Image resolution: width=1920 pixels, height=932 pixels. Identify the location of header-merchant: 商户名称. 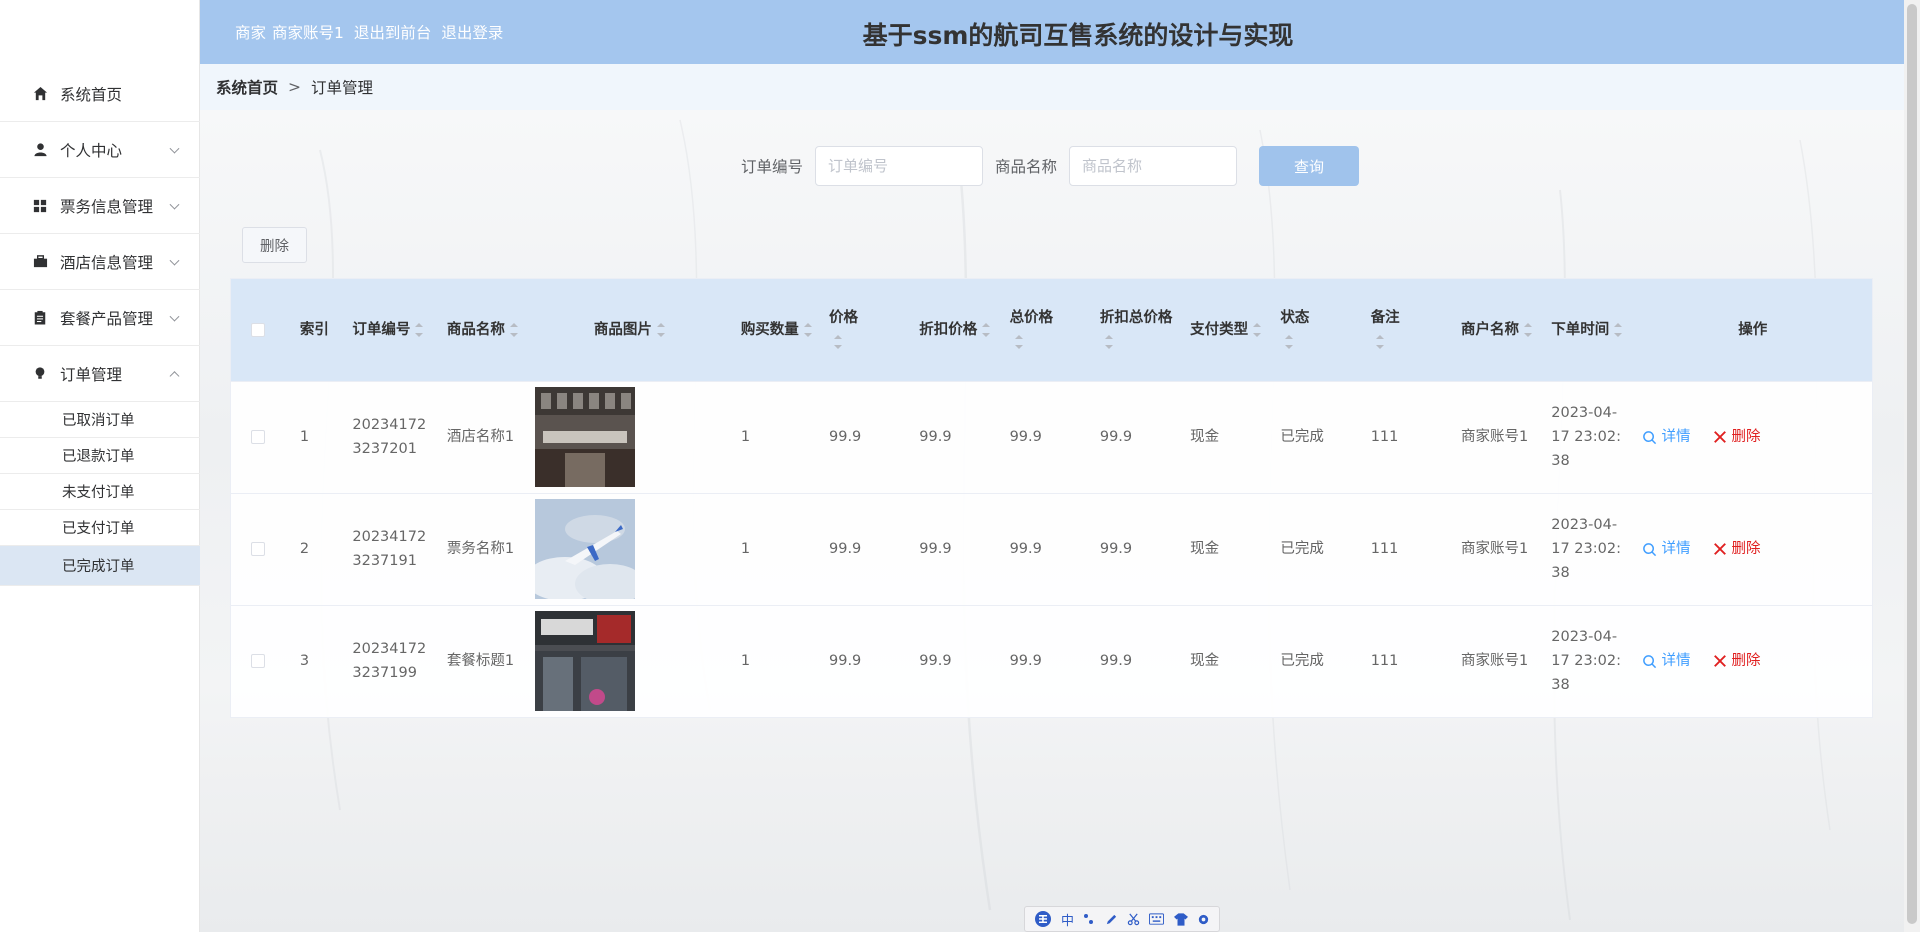
(1498, 330).